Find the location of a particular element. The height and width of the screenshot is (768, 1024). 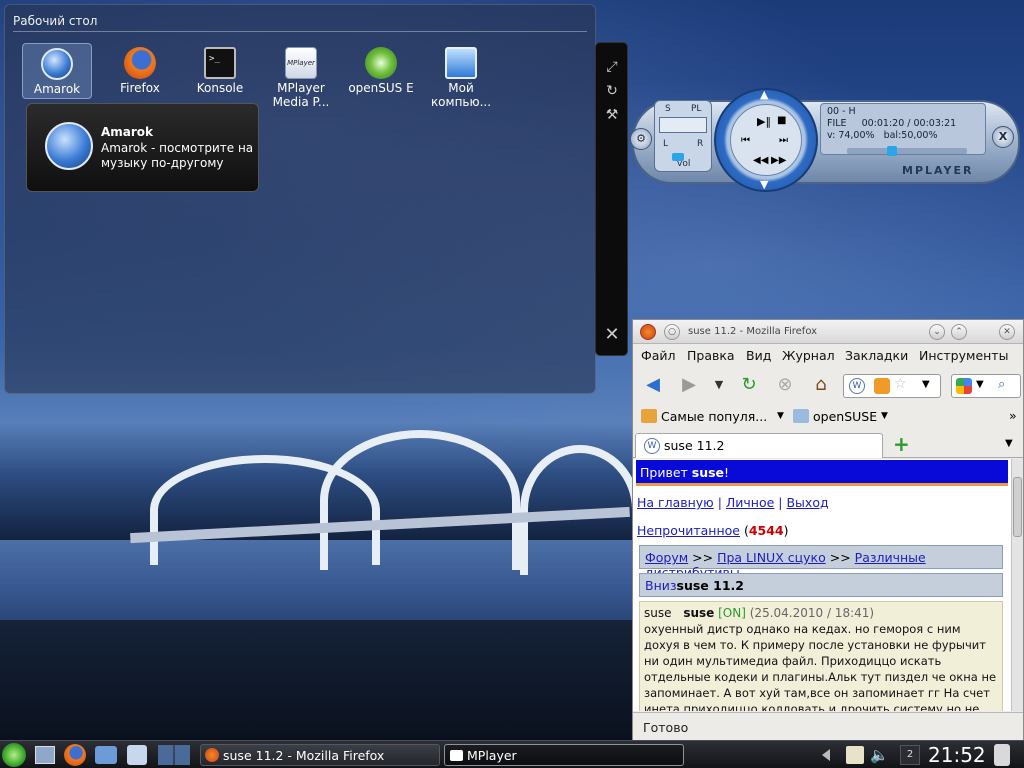

settings-icon: ⚙ is located at coordinates (641, 139).